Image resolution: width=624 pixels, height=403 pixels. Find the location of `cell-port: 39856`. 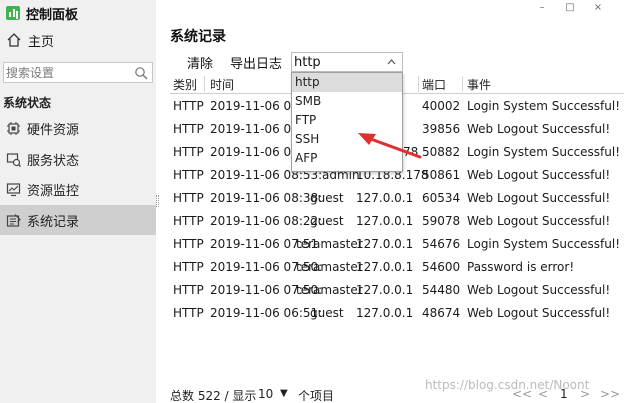

cell-port: 39856 is located at coordinates (441, 129).